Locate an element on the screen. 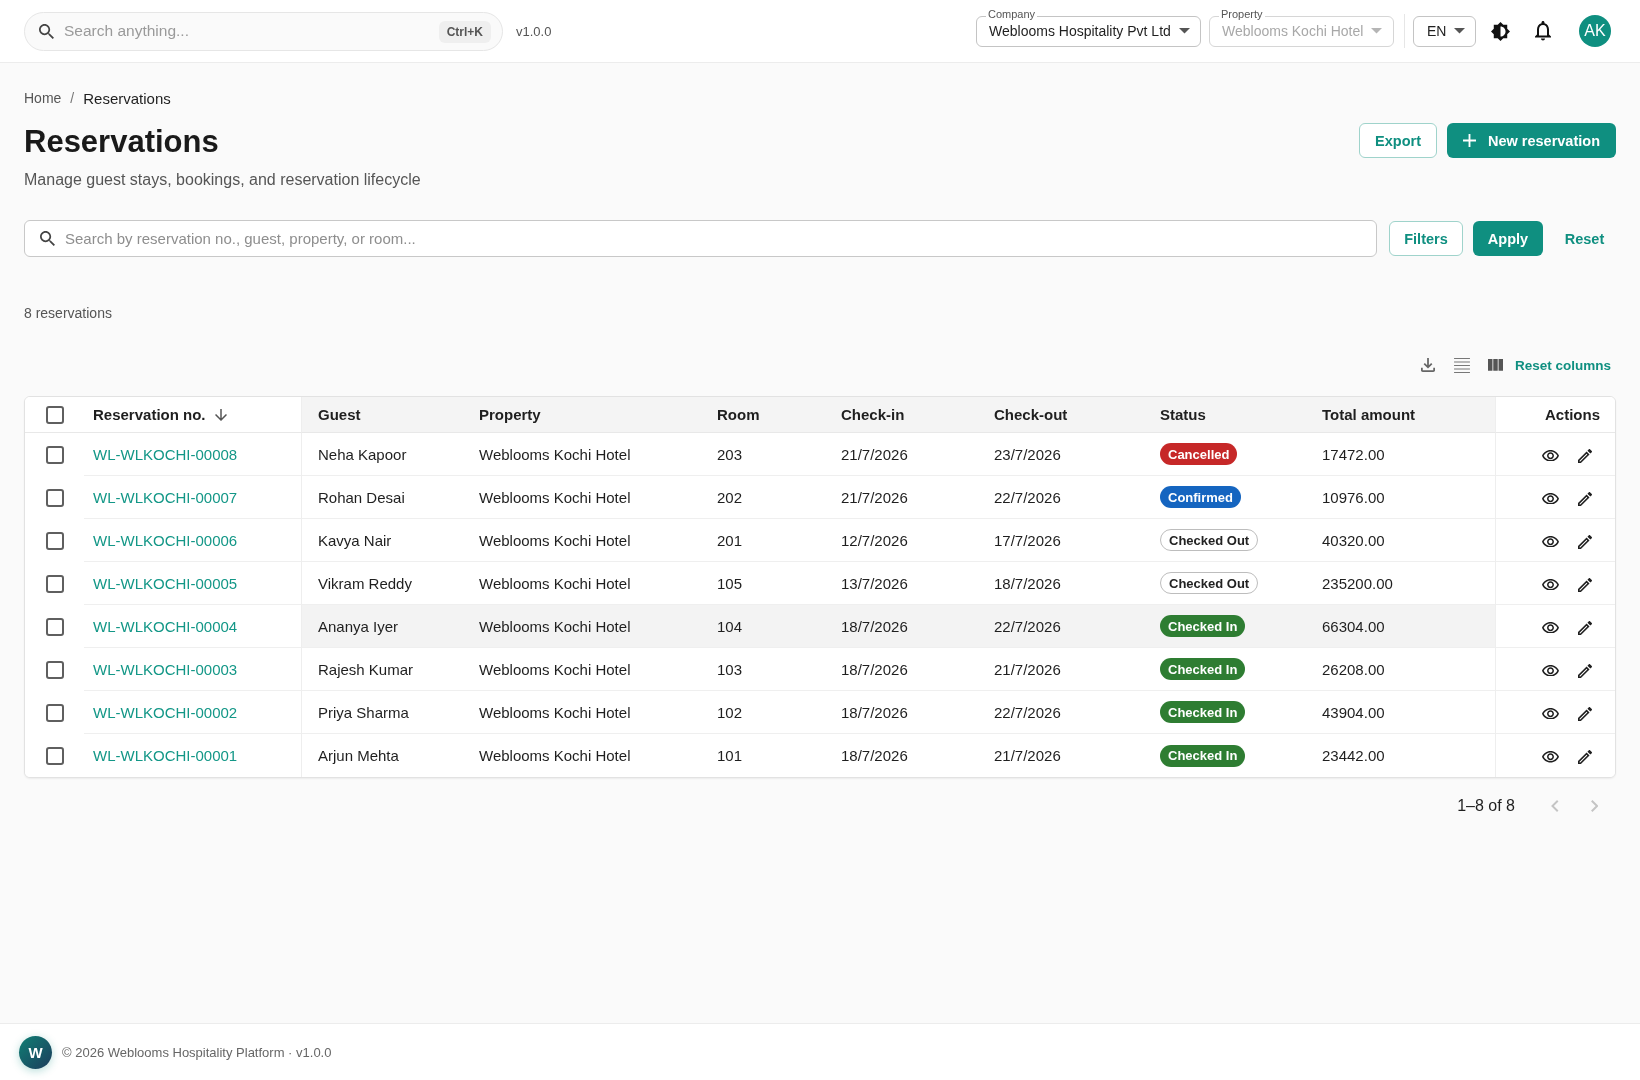  breadcrumb-current: Reservations is located at coordinates (127, 98).